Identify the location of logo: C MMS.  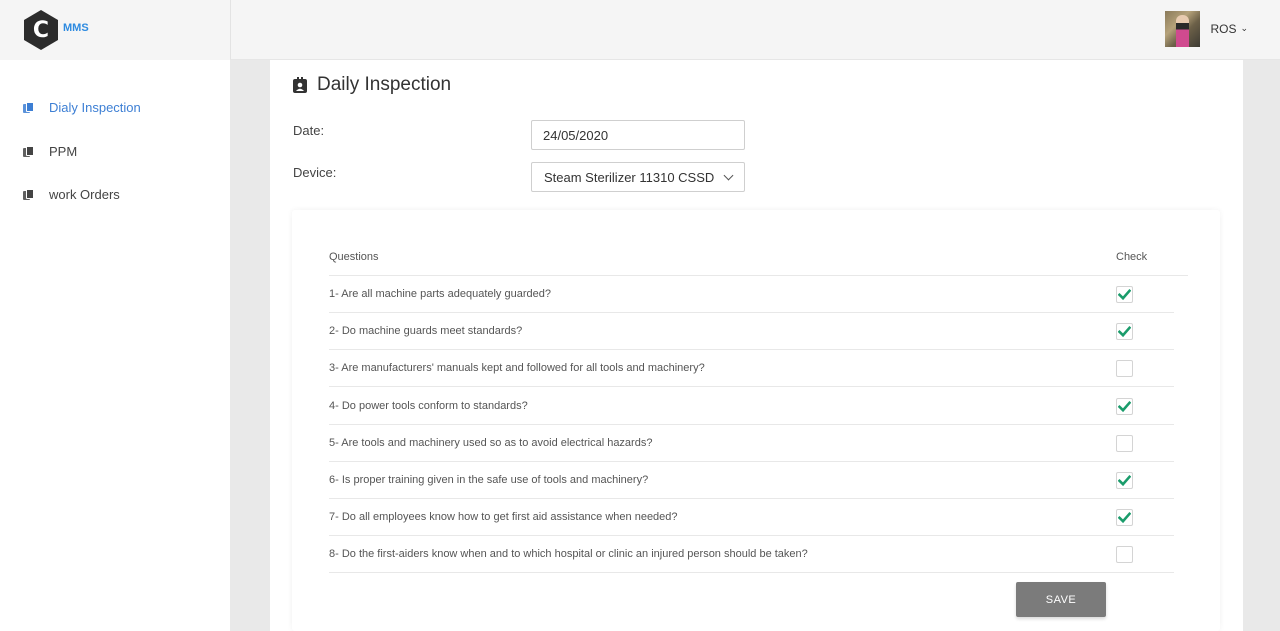
(115, 30).